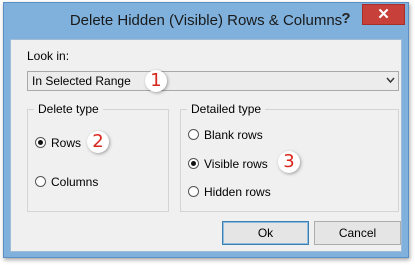  Describe the element at coordinates (357, 233) in the screenshot. I see `cancel-button: Cancel` at that location.